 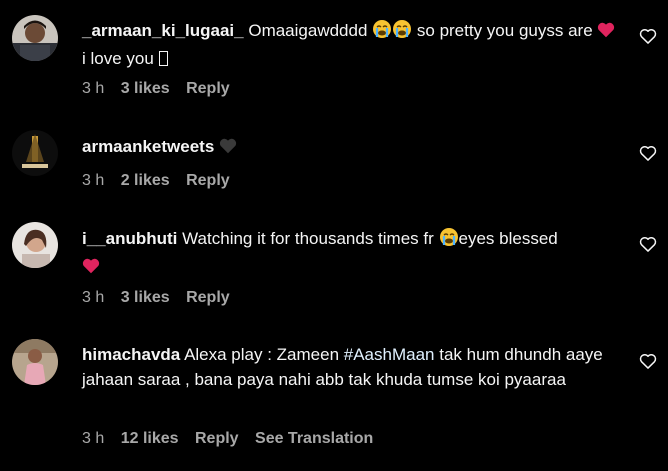 I want to click on comment-text: Alexa play : Zameen, so click(x=262, y=354).